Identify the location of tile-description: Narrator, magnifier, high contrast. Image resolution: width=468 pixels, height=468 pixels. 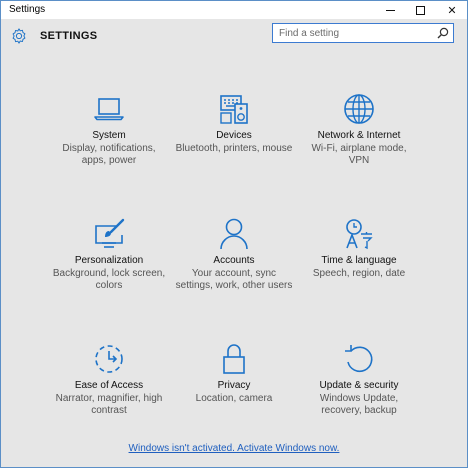
(109, 404).